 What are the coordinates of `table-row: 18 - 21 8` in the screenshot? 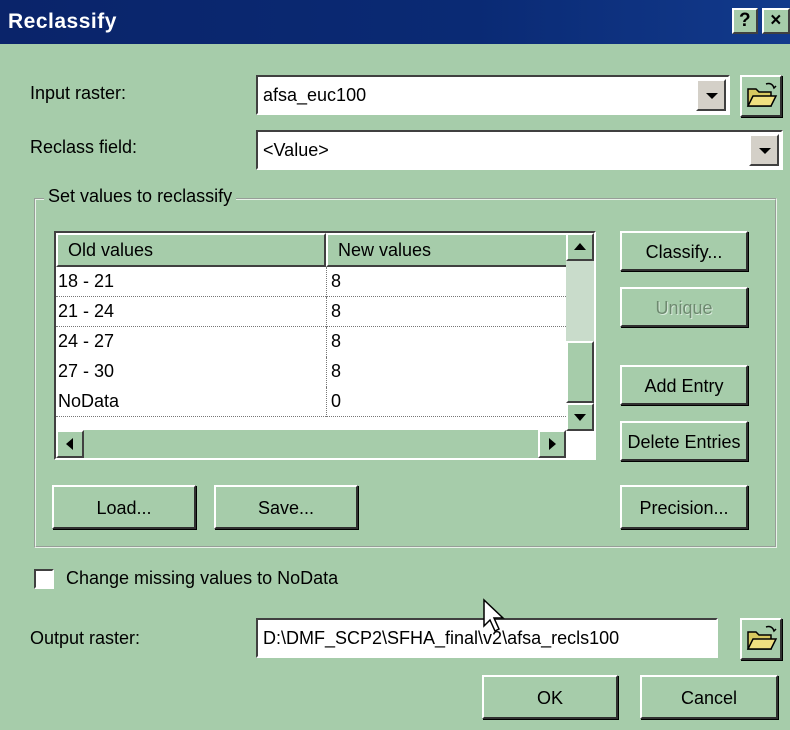 It's located at (312, 282).